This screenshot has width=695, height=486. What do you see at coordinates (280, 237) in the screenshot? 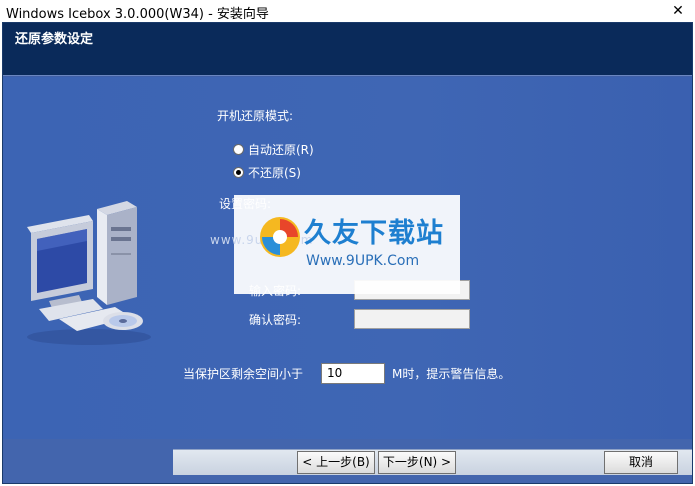
I see `watermark-logo-icon` at bounding box center [280, 237].